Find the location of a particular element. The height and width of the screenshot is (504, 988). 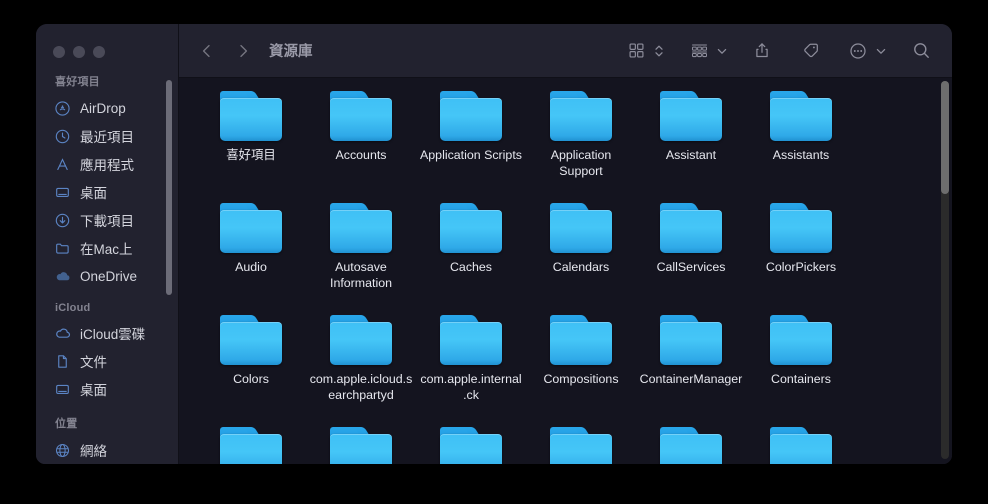

file-item: Application Support is located at coordinates (581, 147).